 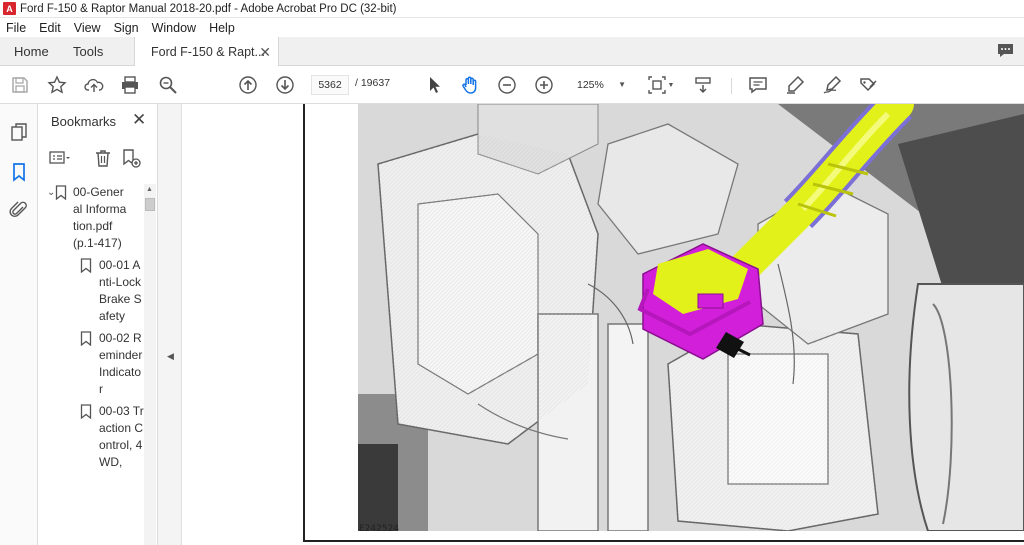 What do you see at coordinates (657, 85) in the screenshot?
I see `page-fit-icon` at bounding box center [657, 85].